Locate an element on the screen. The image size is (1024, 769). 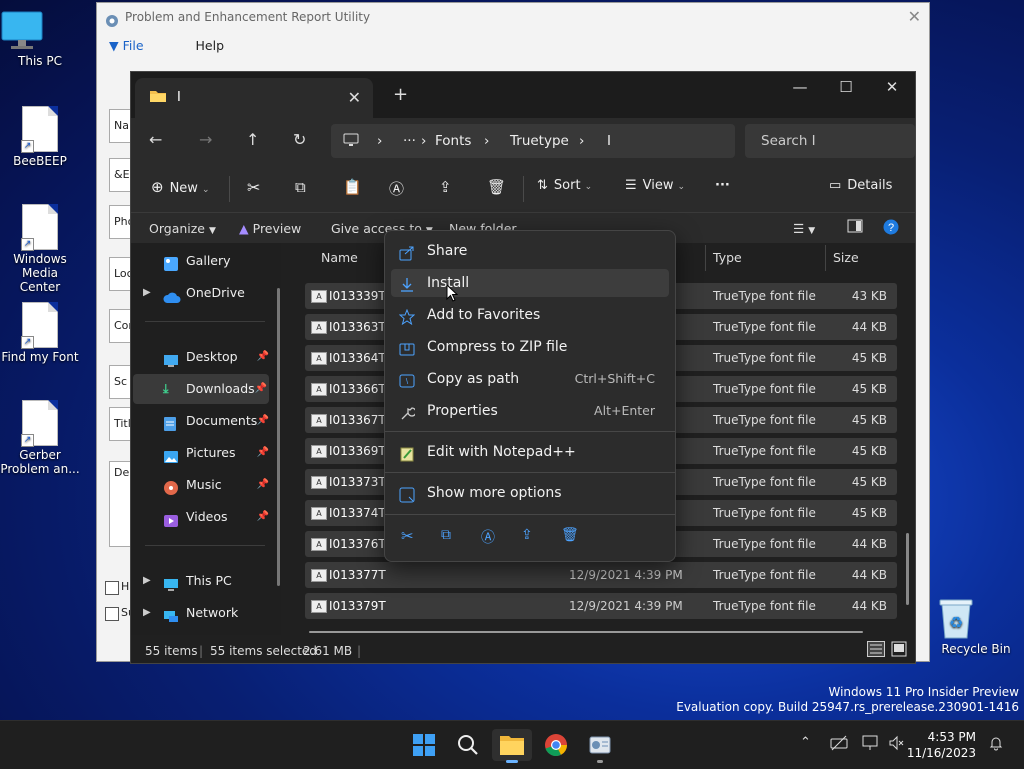
details-view-icon is located at coordinates (876, 650).